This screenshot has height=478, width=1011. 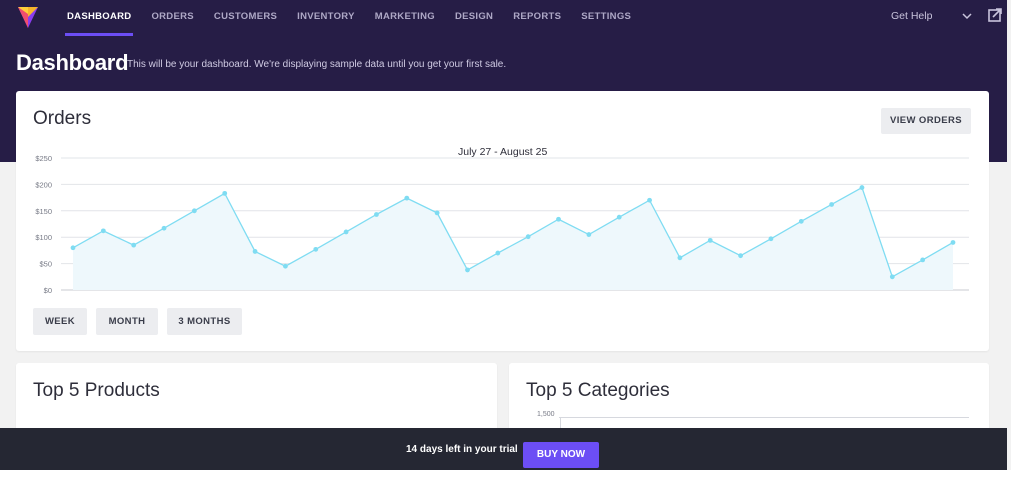 What do you see at coordinates (326, 18) in the screenshot?
I see `nav-tab-inventory: INVENTORY` at bounding box center [326, 18].